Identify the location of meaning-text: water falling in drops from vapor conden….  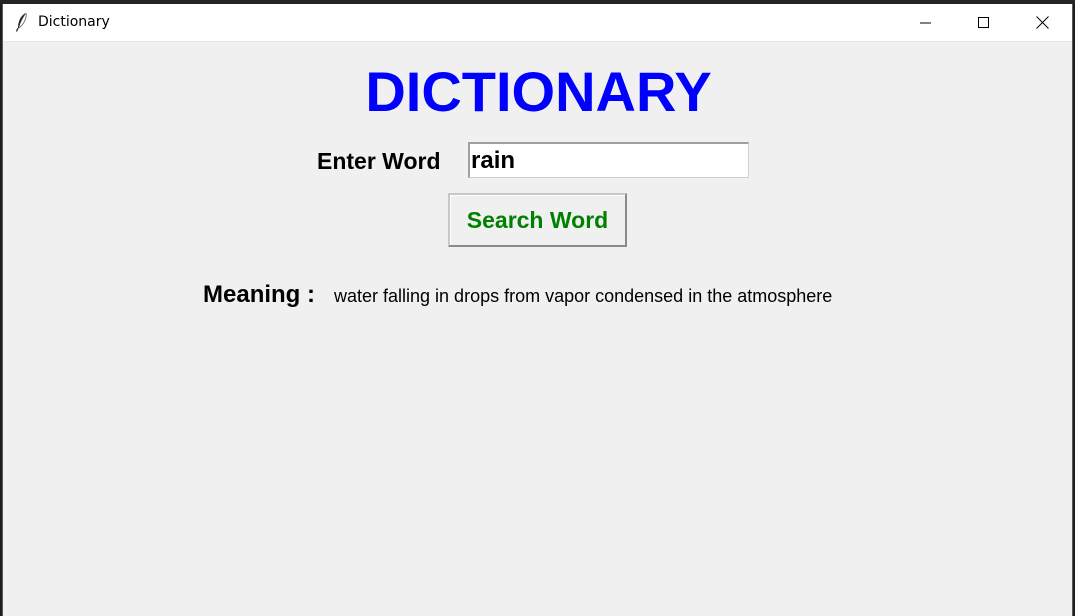
(583, 296).